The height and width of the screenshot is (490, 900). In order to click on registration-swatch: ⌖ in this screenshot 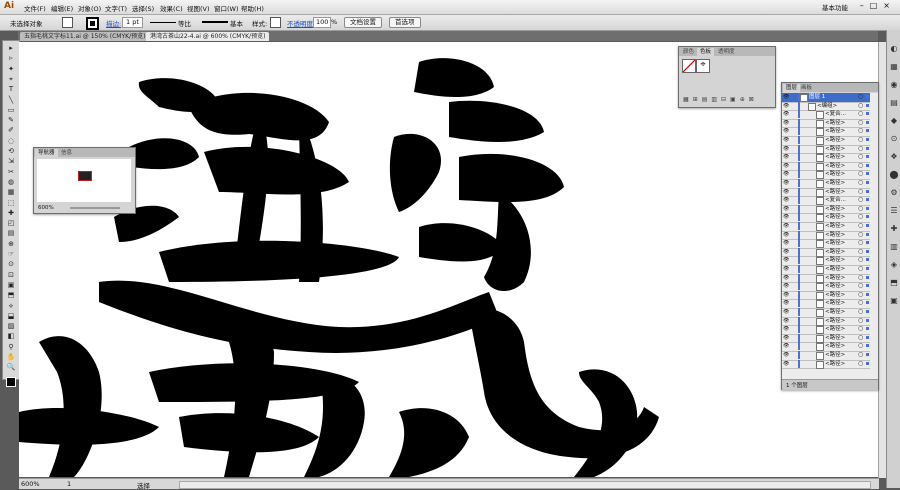, I will do `click(703, 66)`.